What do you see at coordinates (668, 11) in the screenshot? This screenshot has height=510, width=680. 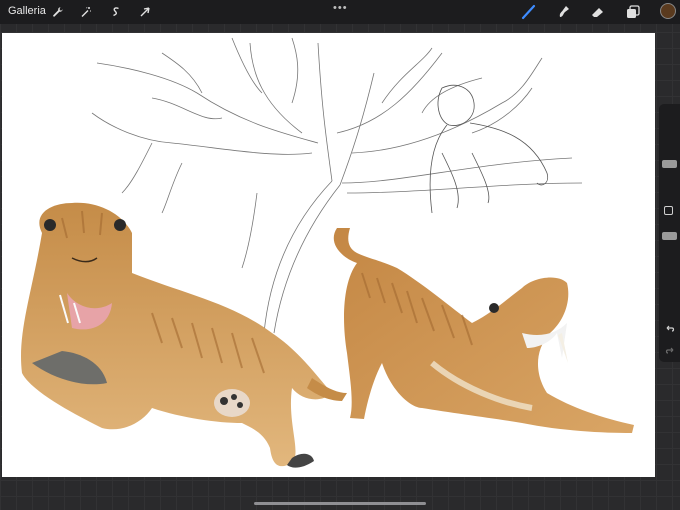 I see `color-picker-button` at bounding box center [668, 11].